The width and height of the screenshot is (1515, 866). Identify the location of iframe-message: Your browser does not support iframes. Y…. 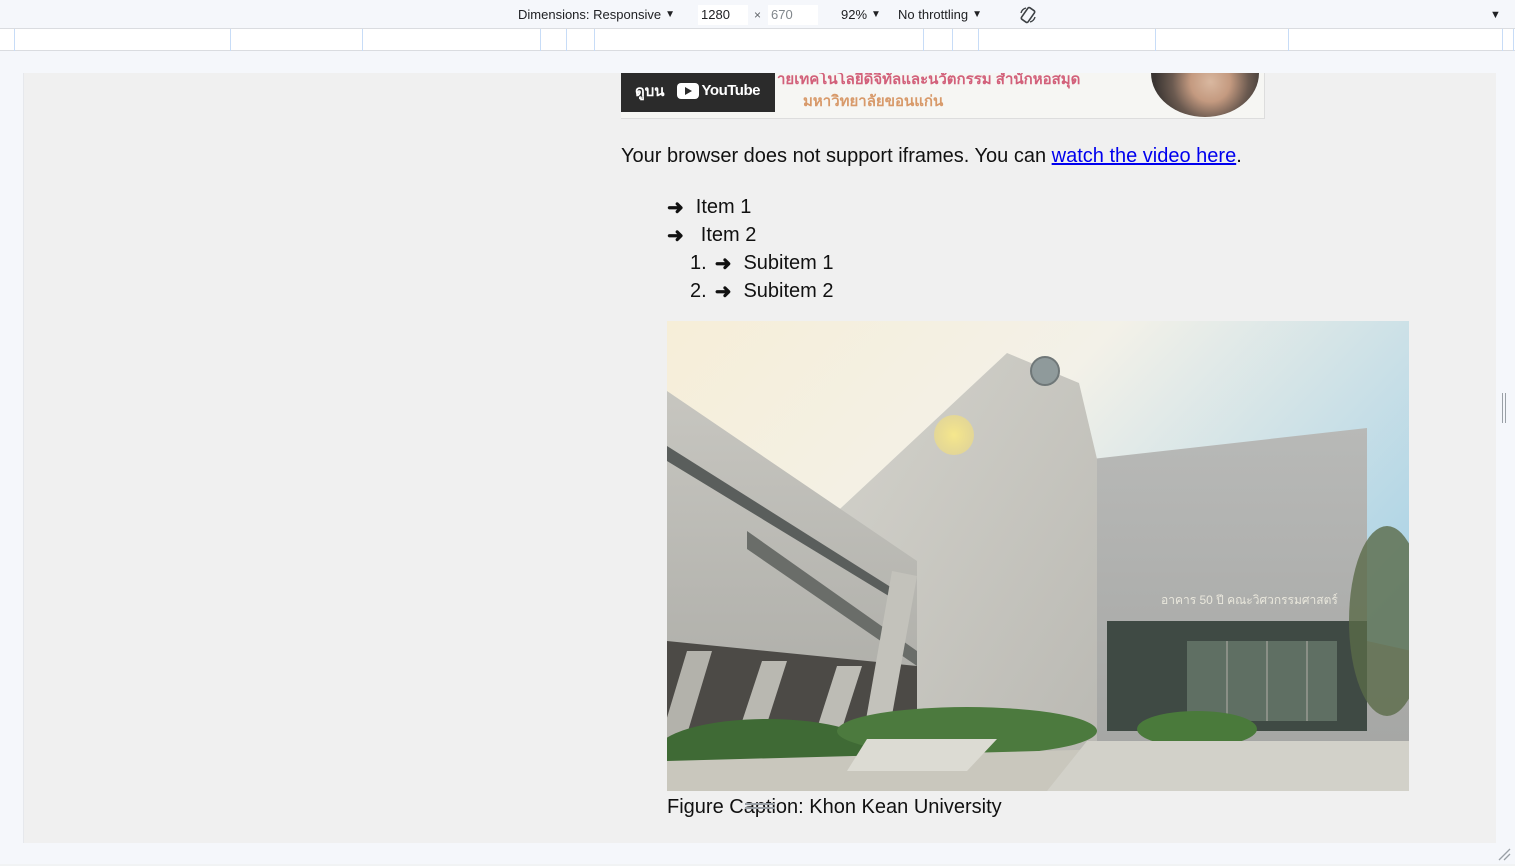
(836, 156).